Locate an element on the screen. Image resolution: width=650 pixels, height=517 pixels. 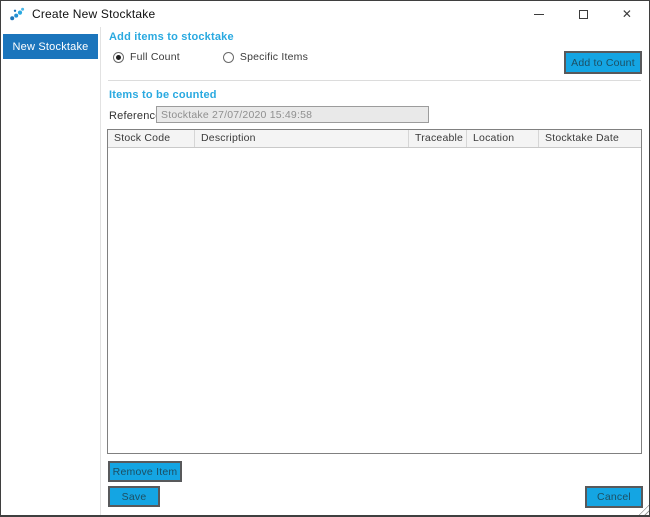
window-controls: ✕ is located at coordinates (583, 14).